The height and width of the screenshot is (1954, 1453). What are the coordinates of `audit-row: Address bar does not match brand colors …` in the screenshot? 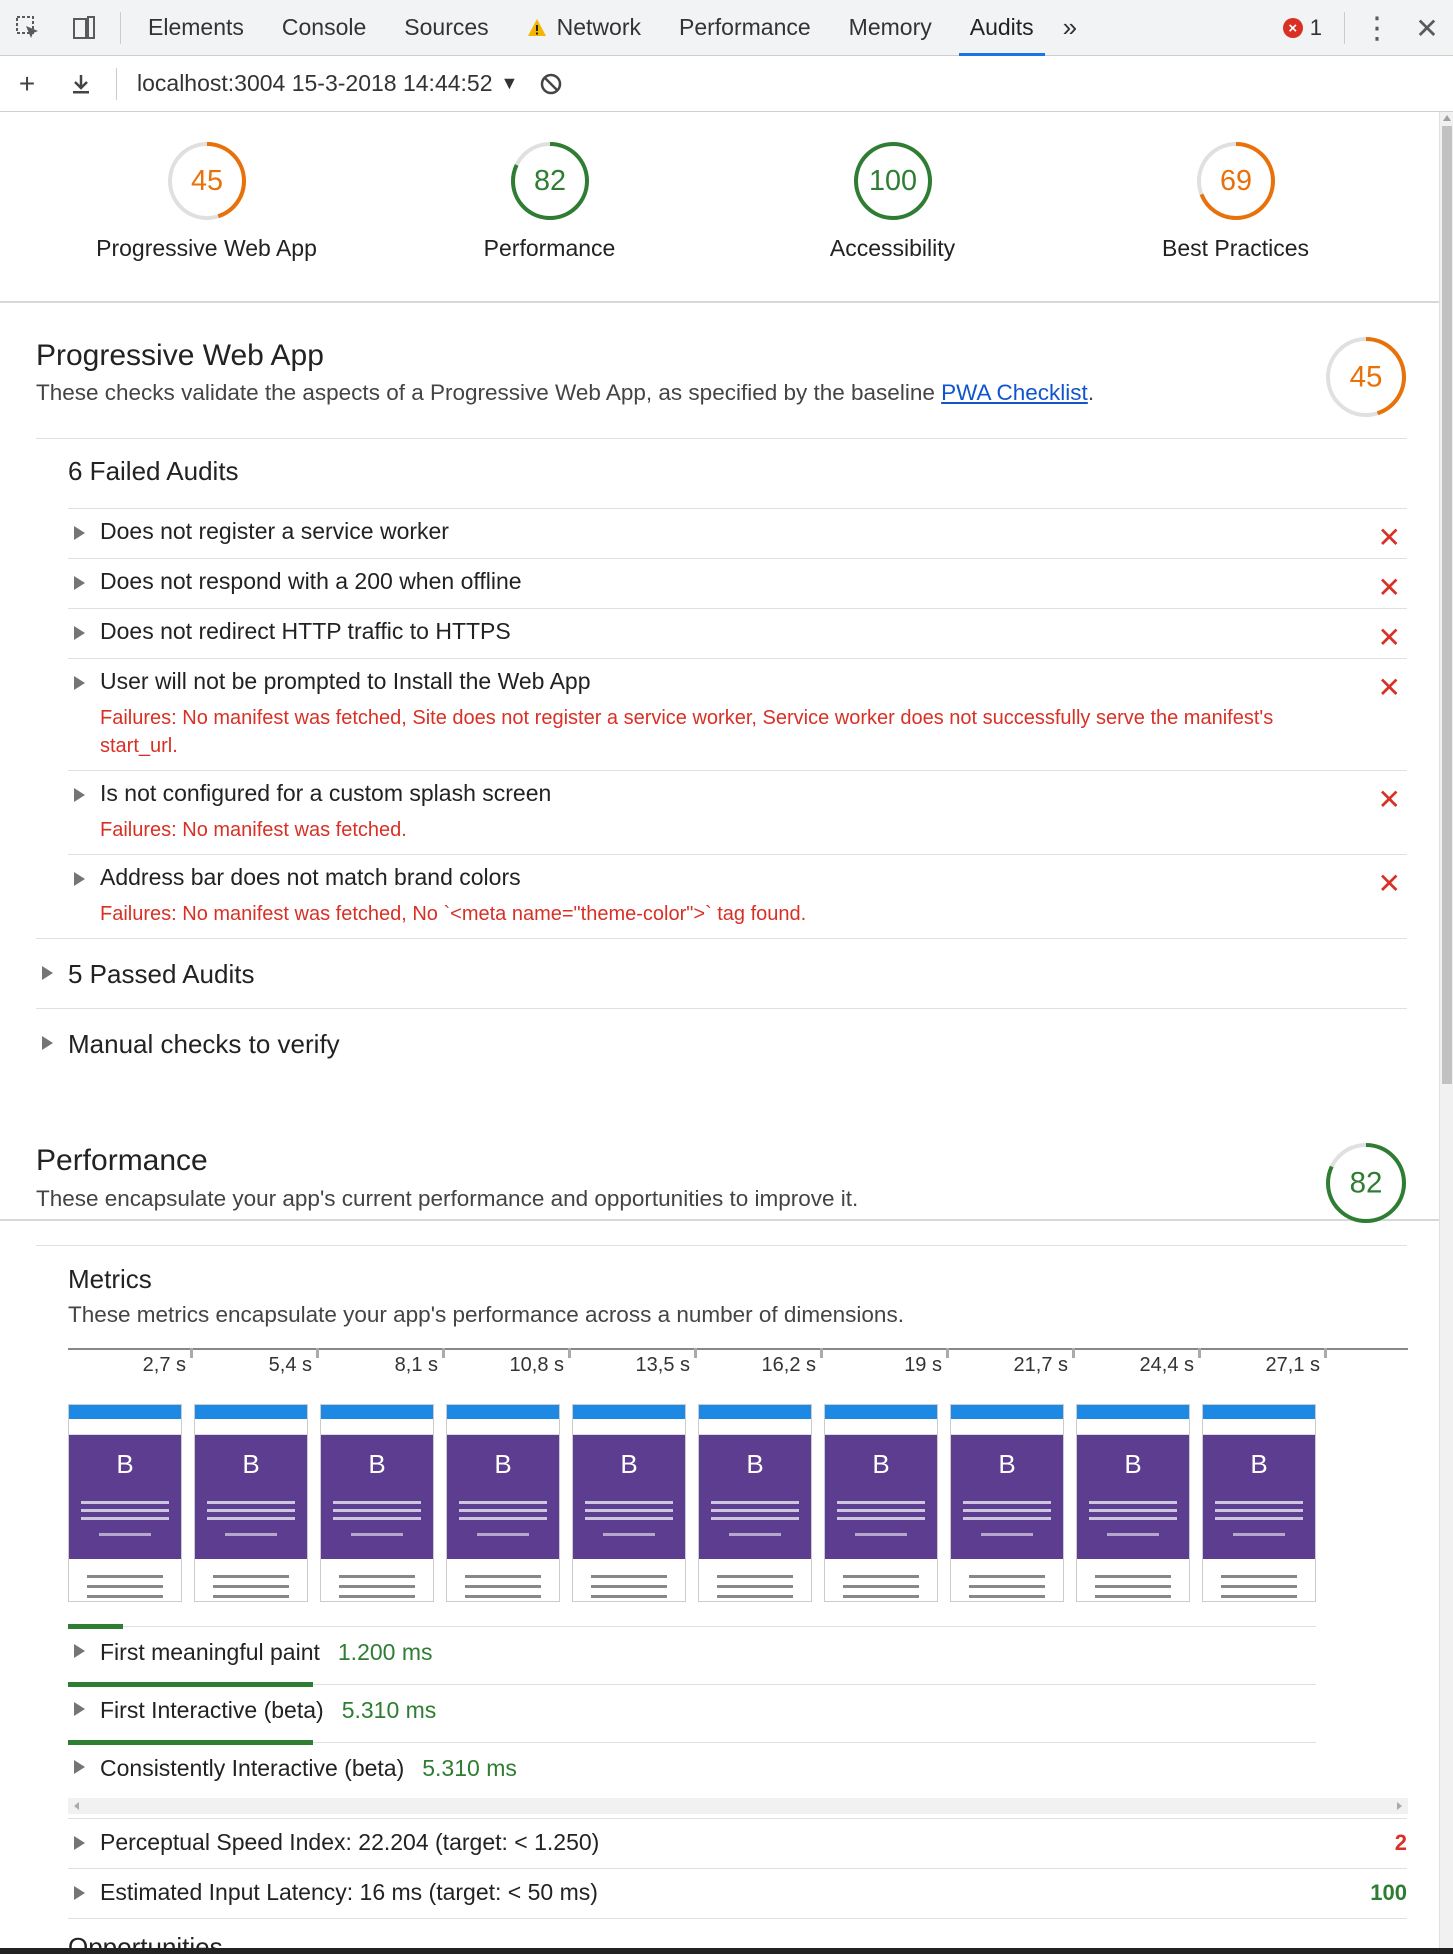 It's located at (737, 896).